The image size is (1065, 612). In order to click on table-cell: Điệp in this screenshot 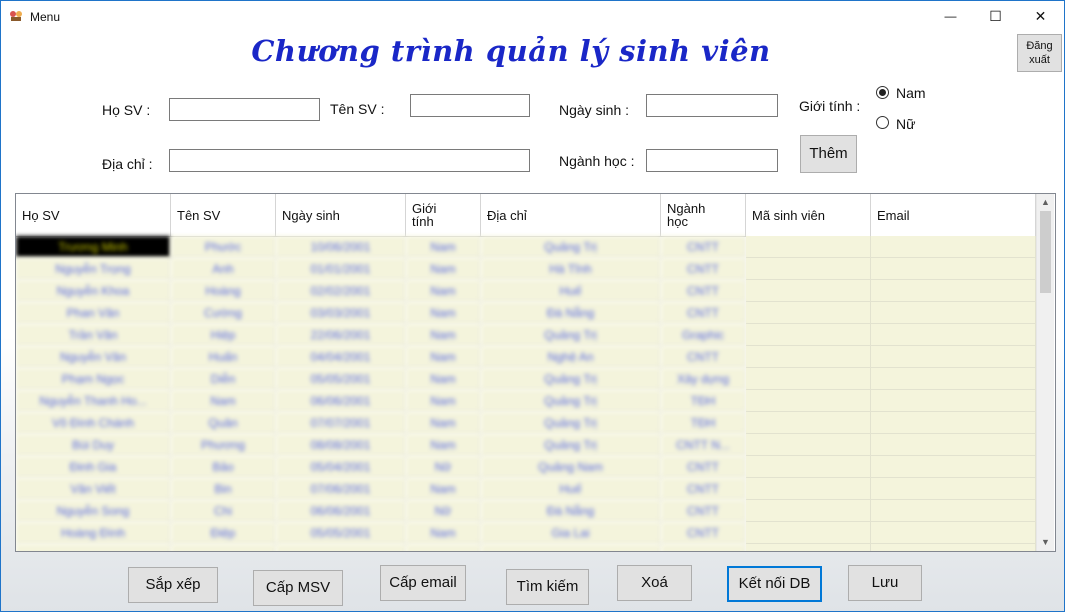, I will do `click(223, 533)`.